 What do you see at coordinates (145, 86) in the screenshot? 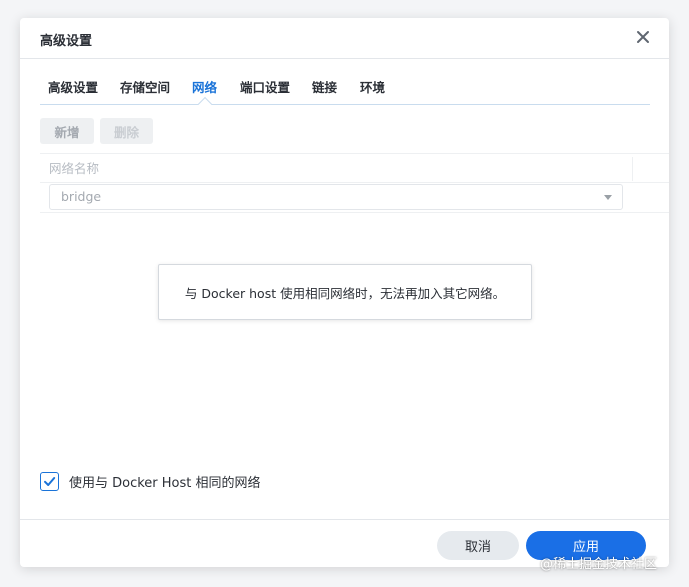
I see `tab-storage: 存储空间` at bounding box center [145, 86].